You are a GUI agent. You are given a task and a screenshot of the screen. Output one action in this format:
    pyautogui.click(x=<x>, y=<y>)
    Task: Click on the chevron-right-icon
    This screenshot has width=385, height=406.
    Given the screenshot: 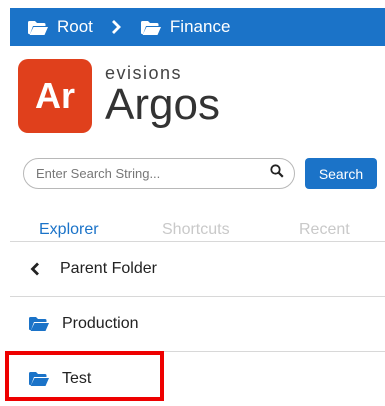 What is the action you would take?
    pyautogui.click(x=116, y=27)
    